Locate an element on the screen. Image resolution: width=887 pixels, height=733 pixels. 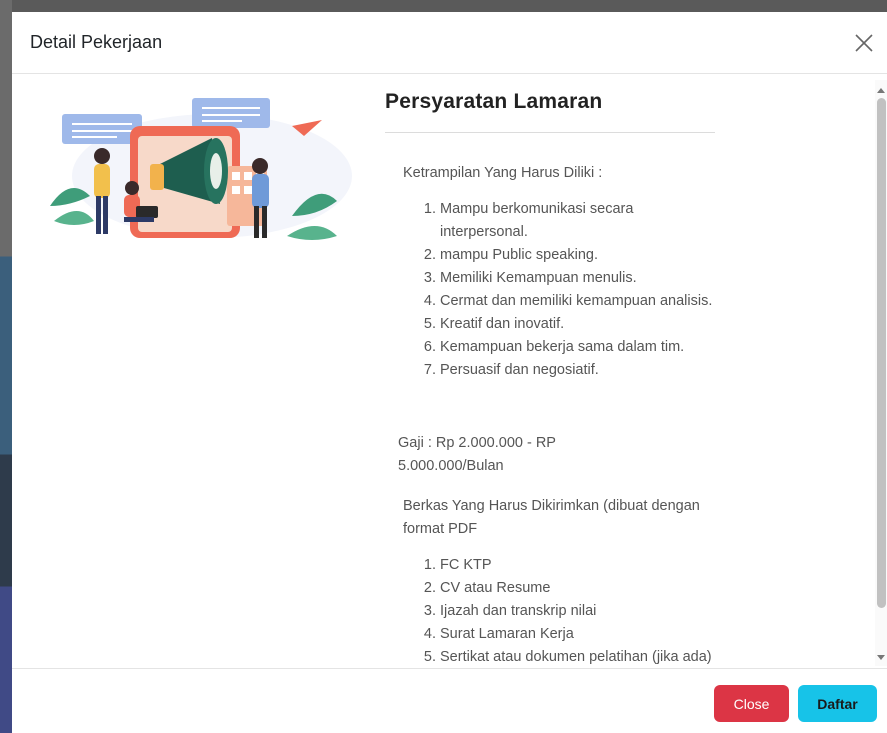
modal-header: Detail Pekerjaan is located at coordinates (449, 43).